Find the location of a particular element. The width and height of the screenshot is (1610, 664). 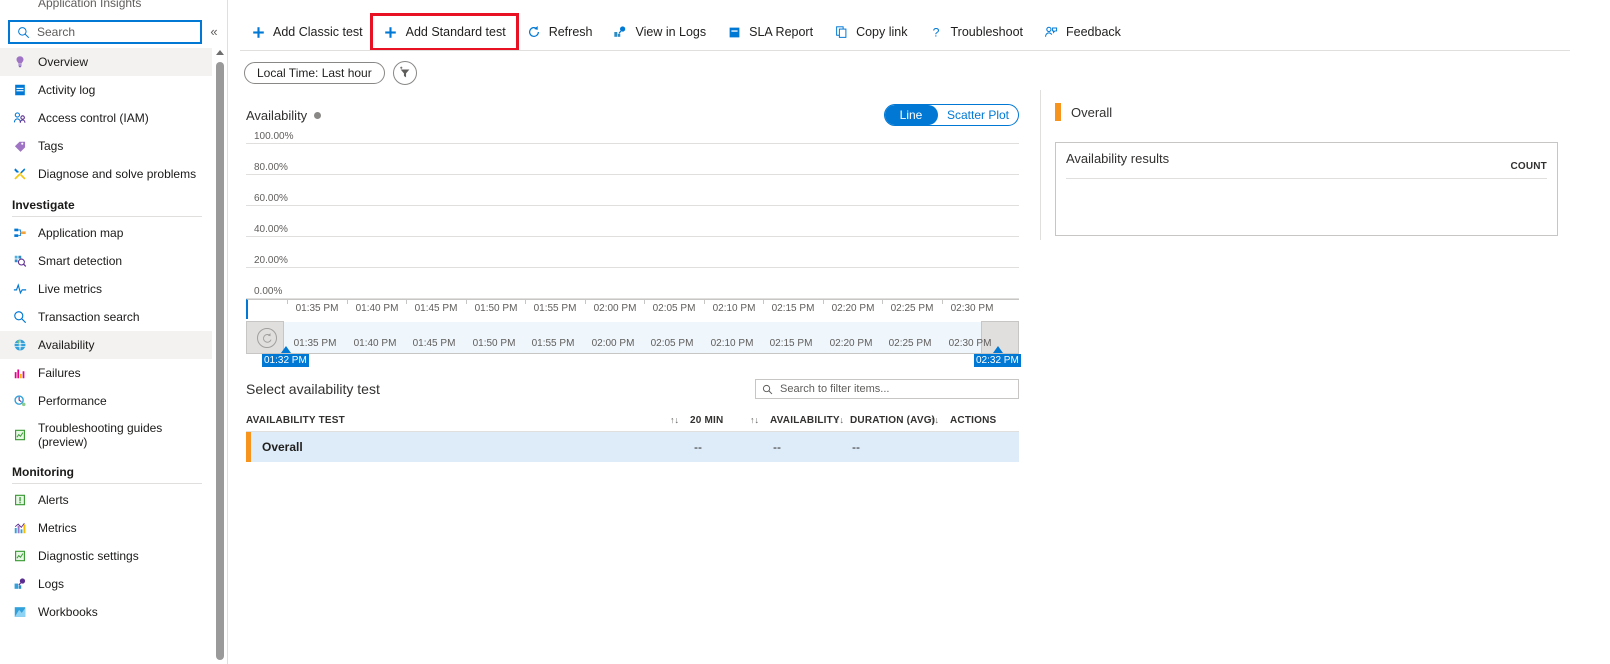

sidebar-item-troubleshooting-guides: Troubleshooting guides (preview) is located at coordinates (106, 435).